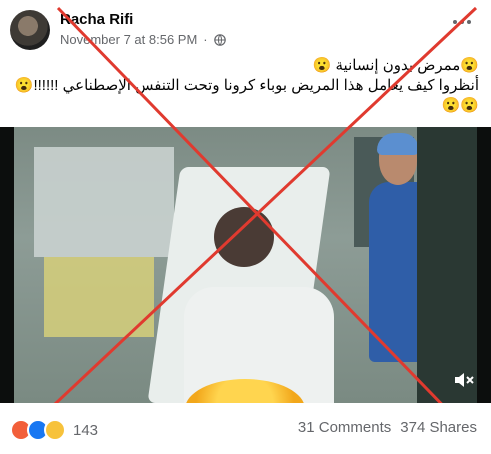 This screenshot has width=491, height=454. What do you see at coordinates (30, 30) in the screenshot?
I see `avatar` at bounding box center [30, 30].